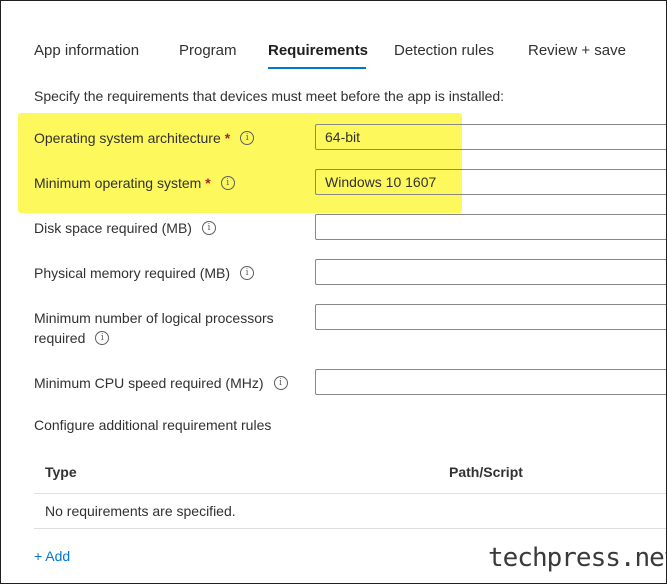 The image size is (667, 584). What do you see at coordinates (127, 138) in the screenshot?
I see `os-architecture-label-text: Operating system architecture` at bounding box center [127, 138].